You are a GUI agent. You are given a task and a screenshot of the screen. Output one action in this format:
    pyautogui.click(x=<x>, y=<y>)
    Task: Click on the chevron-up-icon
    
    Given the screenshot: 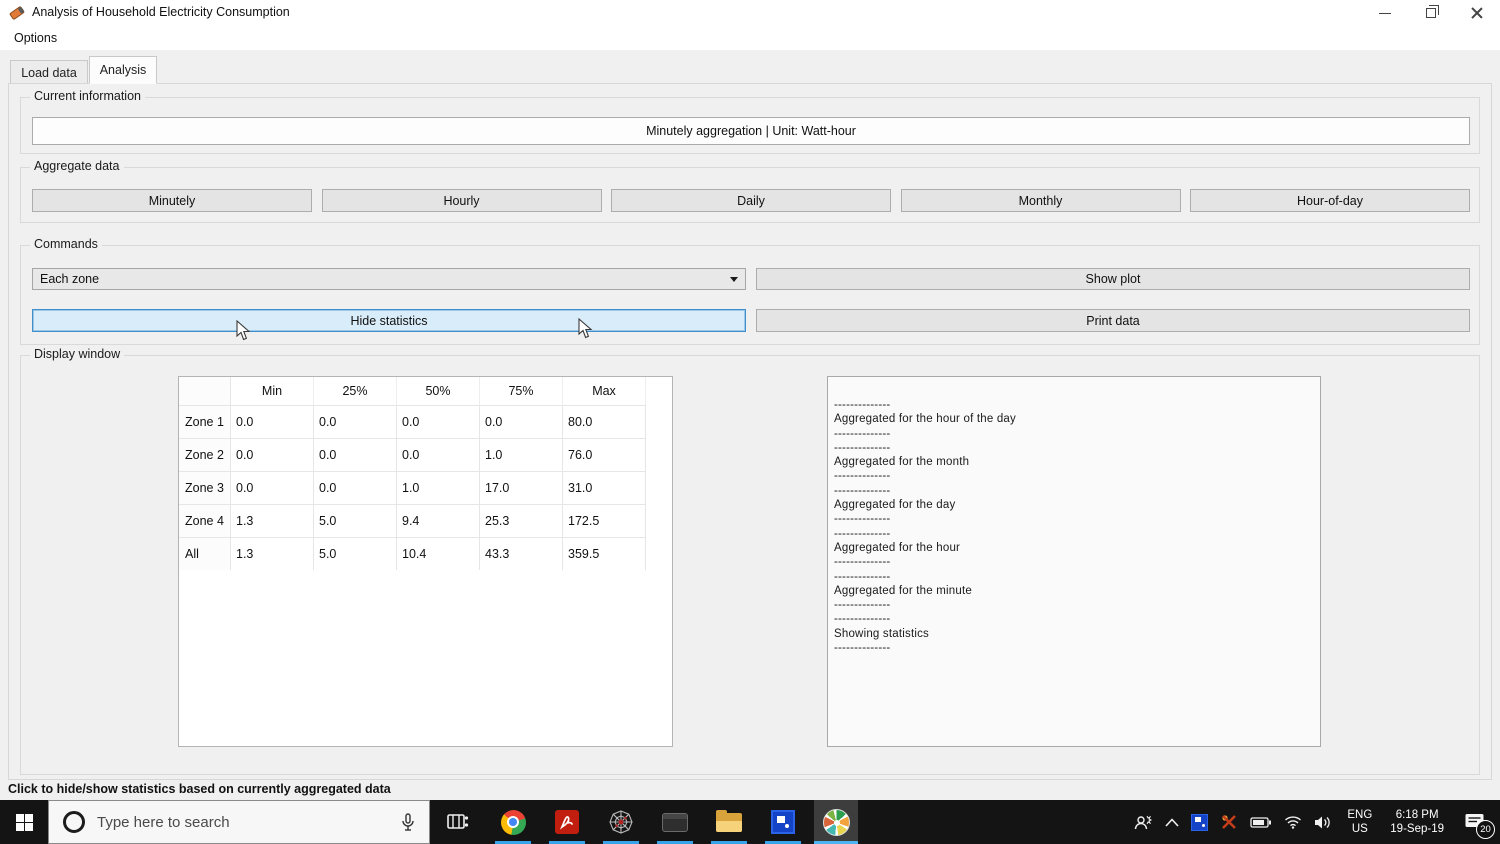 What is the action you would take?
    pyautogui.click(x=1172, y=822)
    